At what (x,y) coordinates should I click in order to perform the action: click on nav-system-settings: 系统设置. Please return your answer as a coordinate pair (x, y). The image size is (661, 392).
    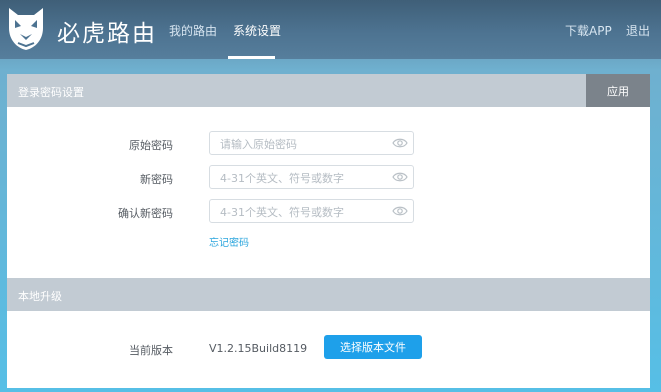
    Looking at the image, I should click on (257, 30).